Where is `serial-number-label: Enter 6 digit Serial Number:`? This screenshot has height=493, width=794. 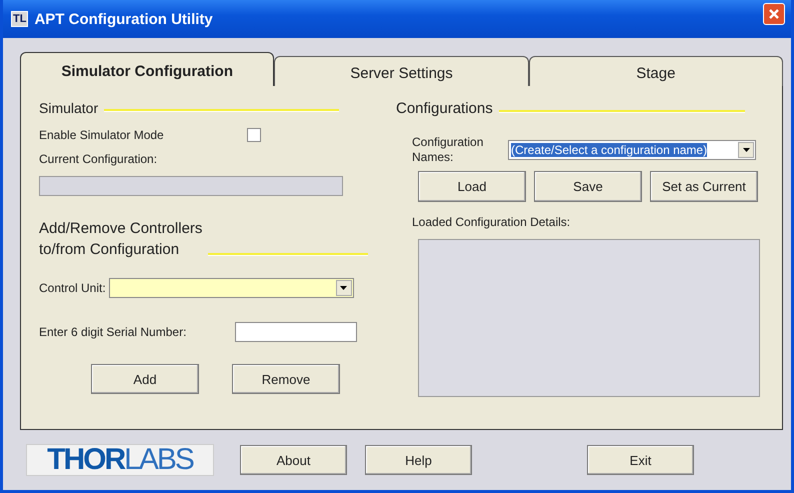
serial-number-label: Enter 6 digit Serial Number: is located at coordinates (113, 332).